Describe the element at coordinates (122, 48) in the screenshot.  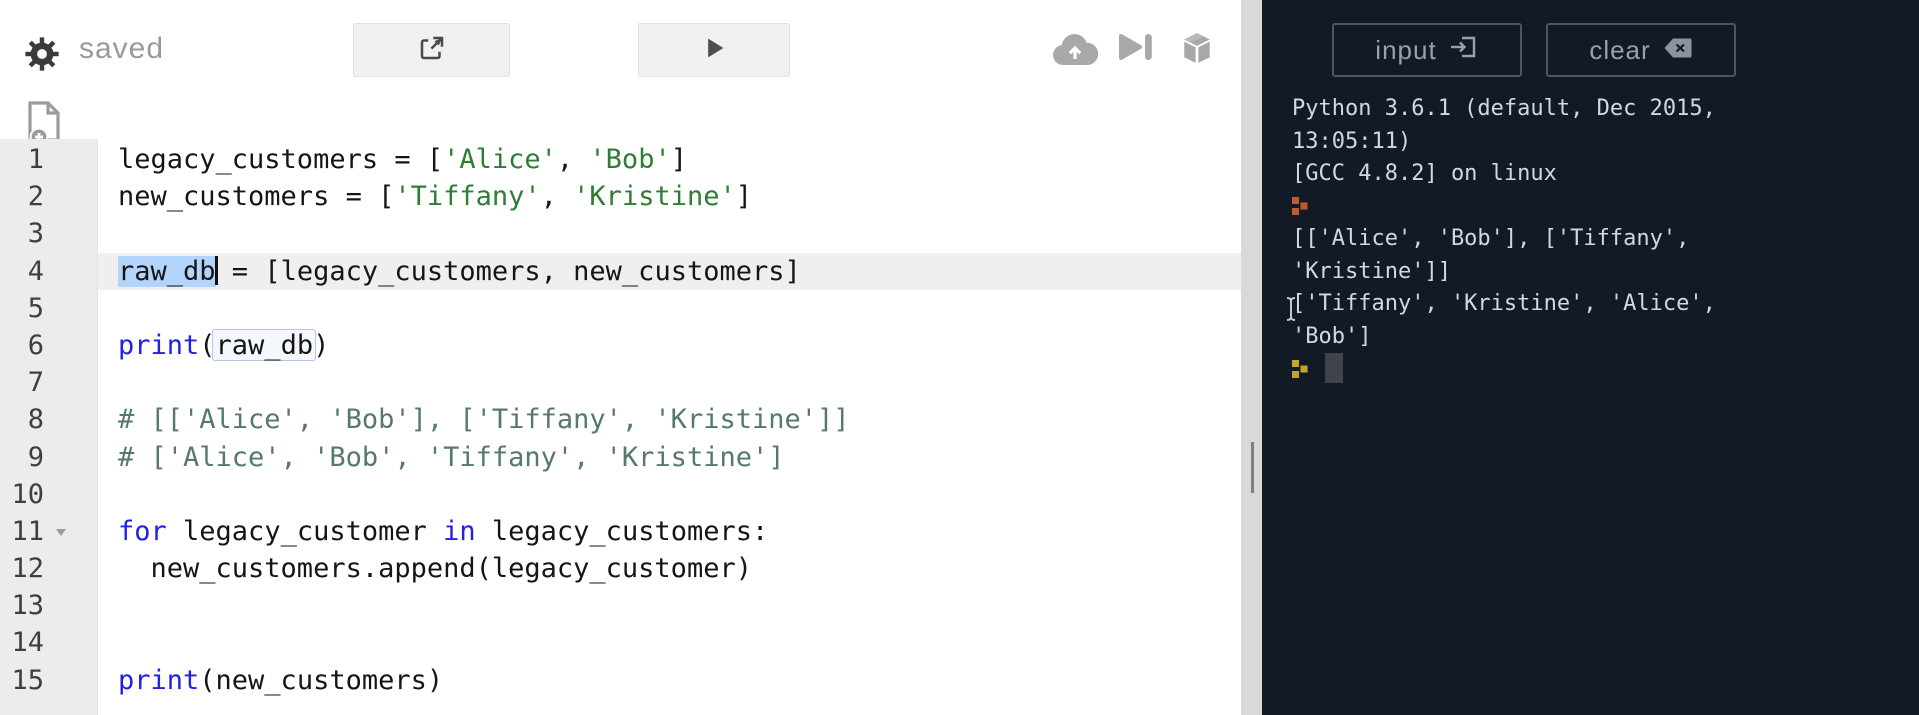
I see `save-status-label: saved` at that location.